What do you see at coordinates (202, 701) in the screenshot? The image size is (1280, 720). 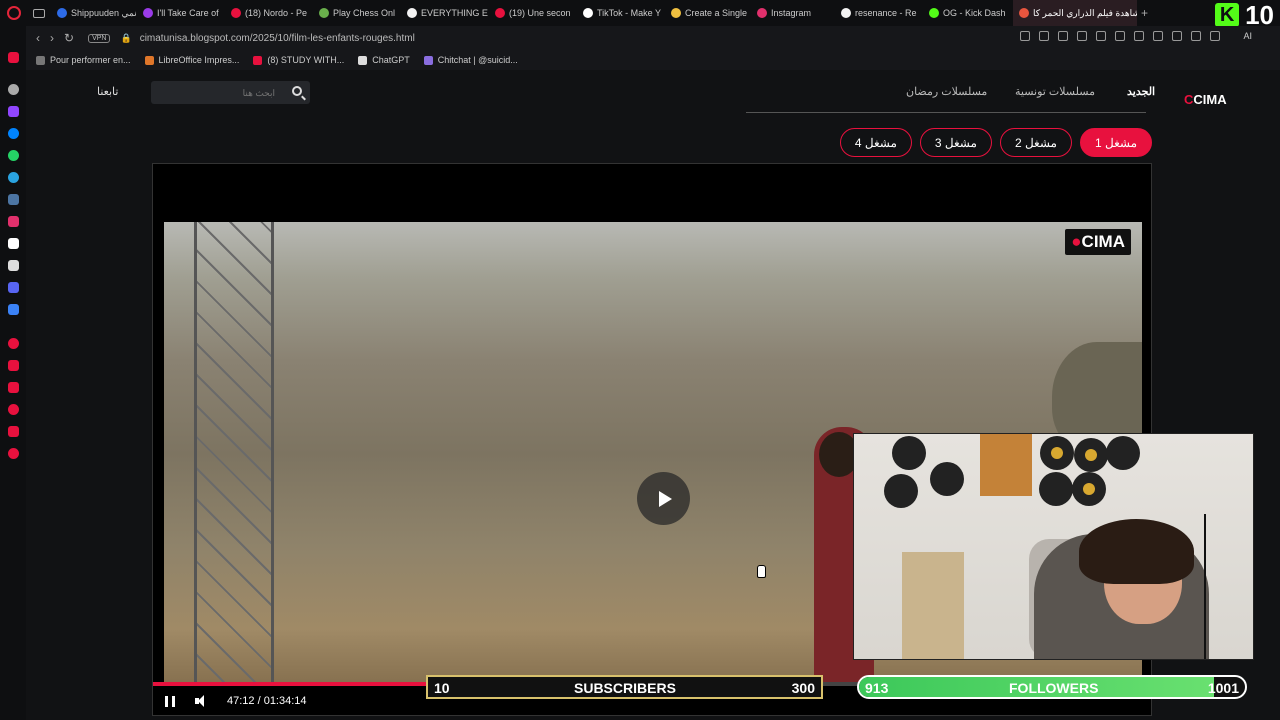 I see `volume-icon` at bounding box center [202, 701].